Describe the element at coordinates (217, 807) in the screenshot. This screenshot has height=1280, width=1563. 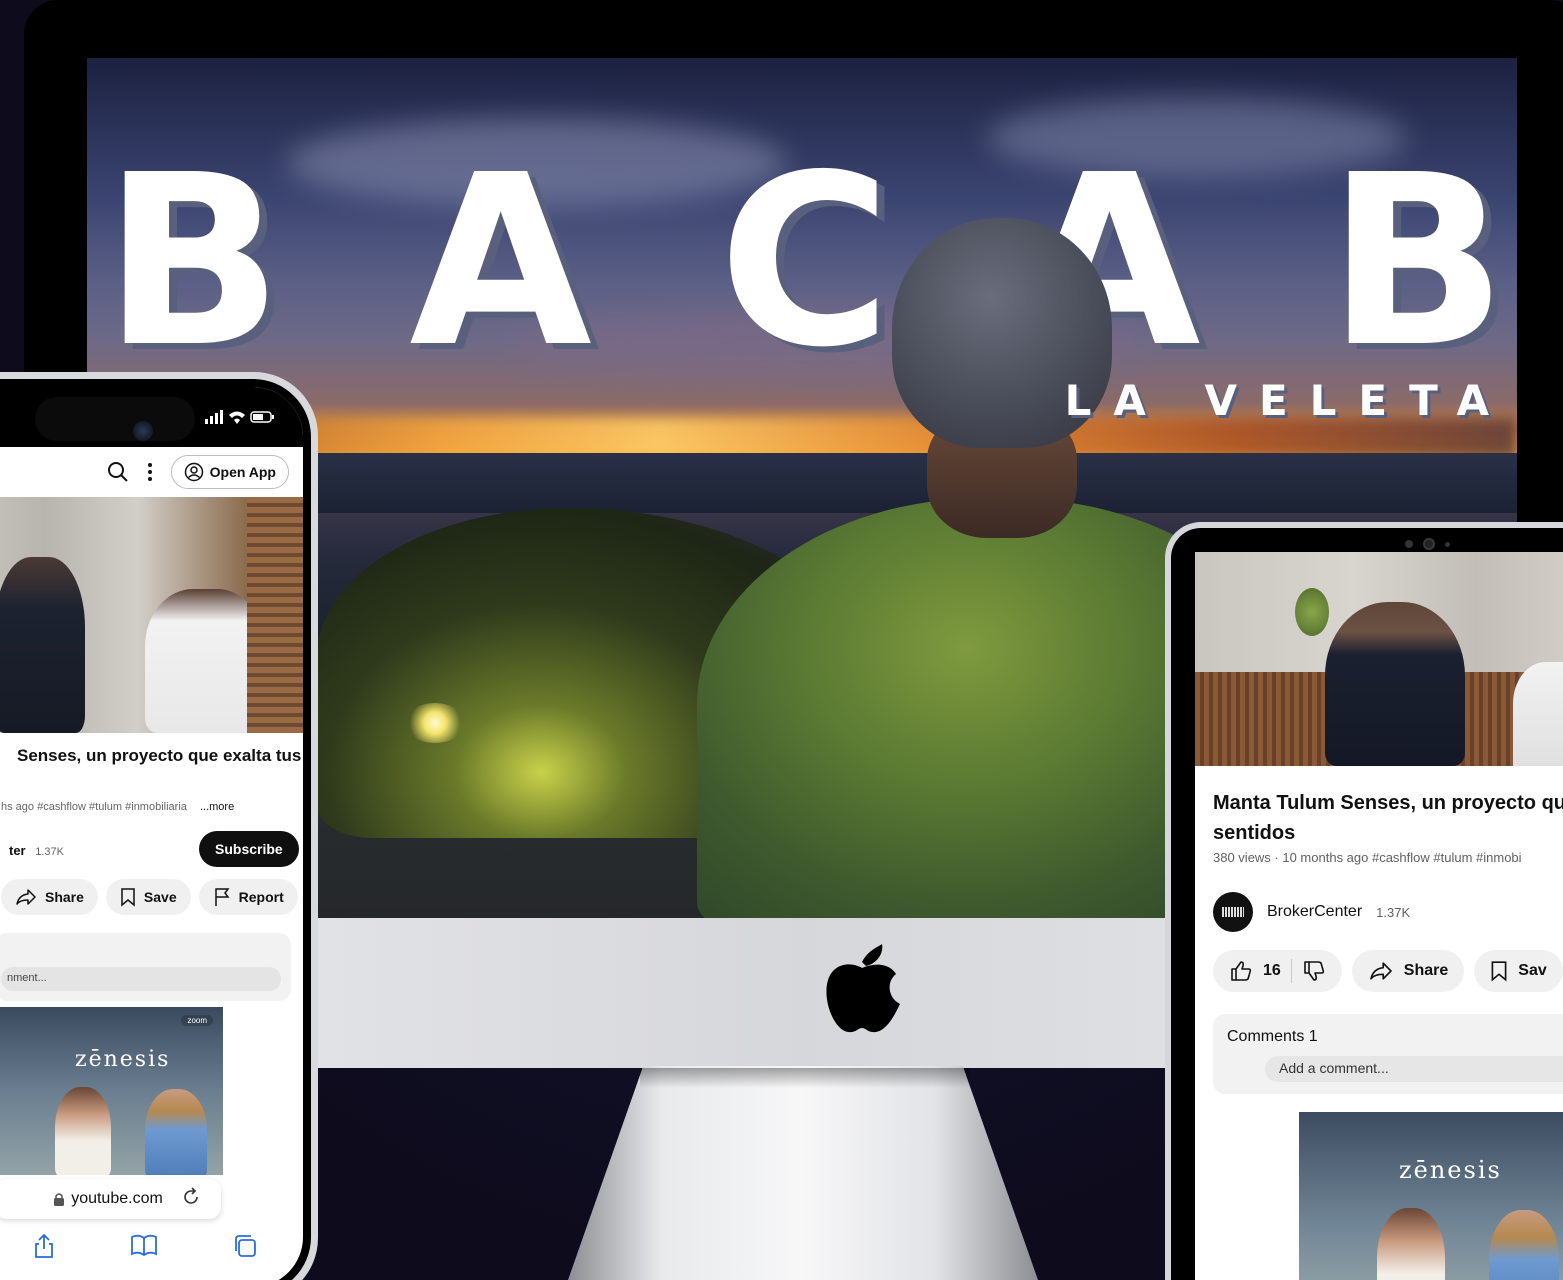
I see `description-more-link: ...more` at that location.